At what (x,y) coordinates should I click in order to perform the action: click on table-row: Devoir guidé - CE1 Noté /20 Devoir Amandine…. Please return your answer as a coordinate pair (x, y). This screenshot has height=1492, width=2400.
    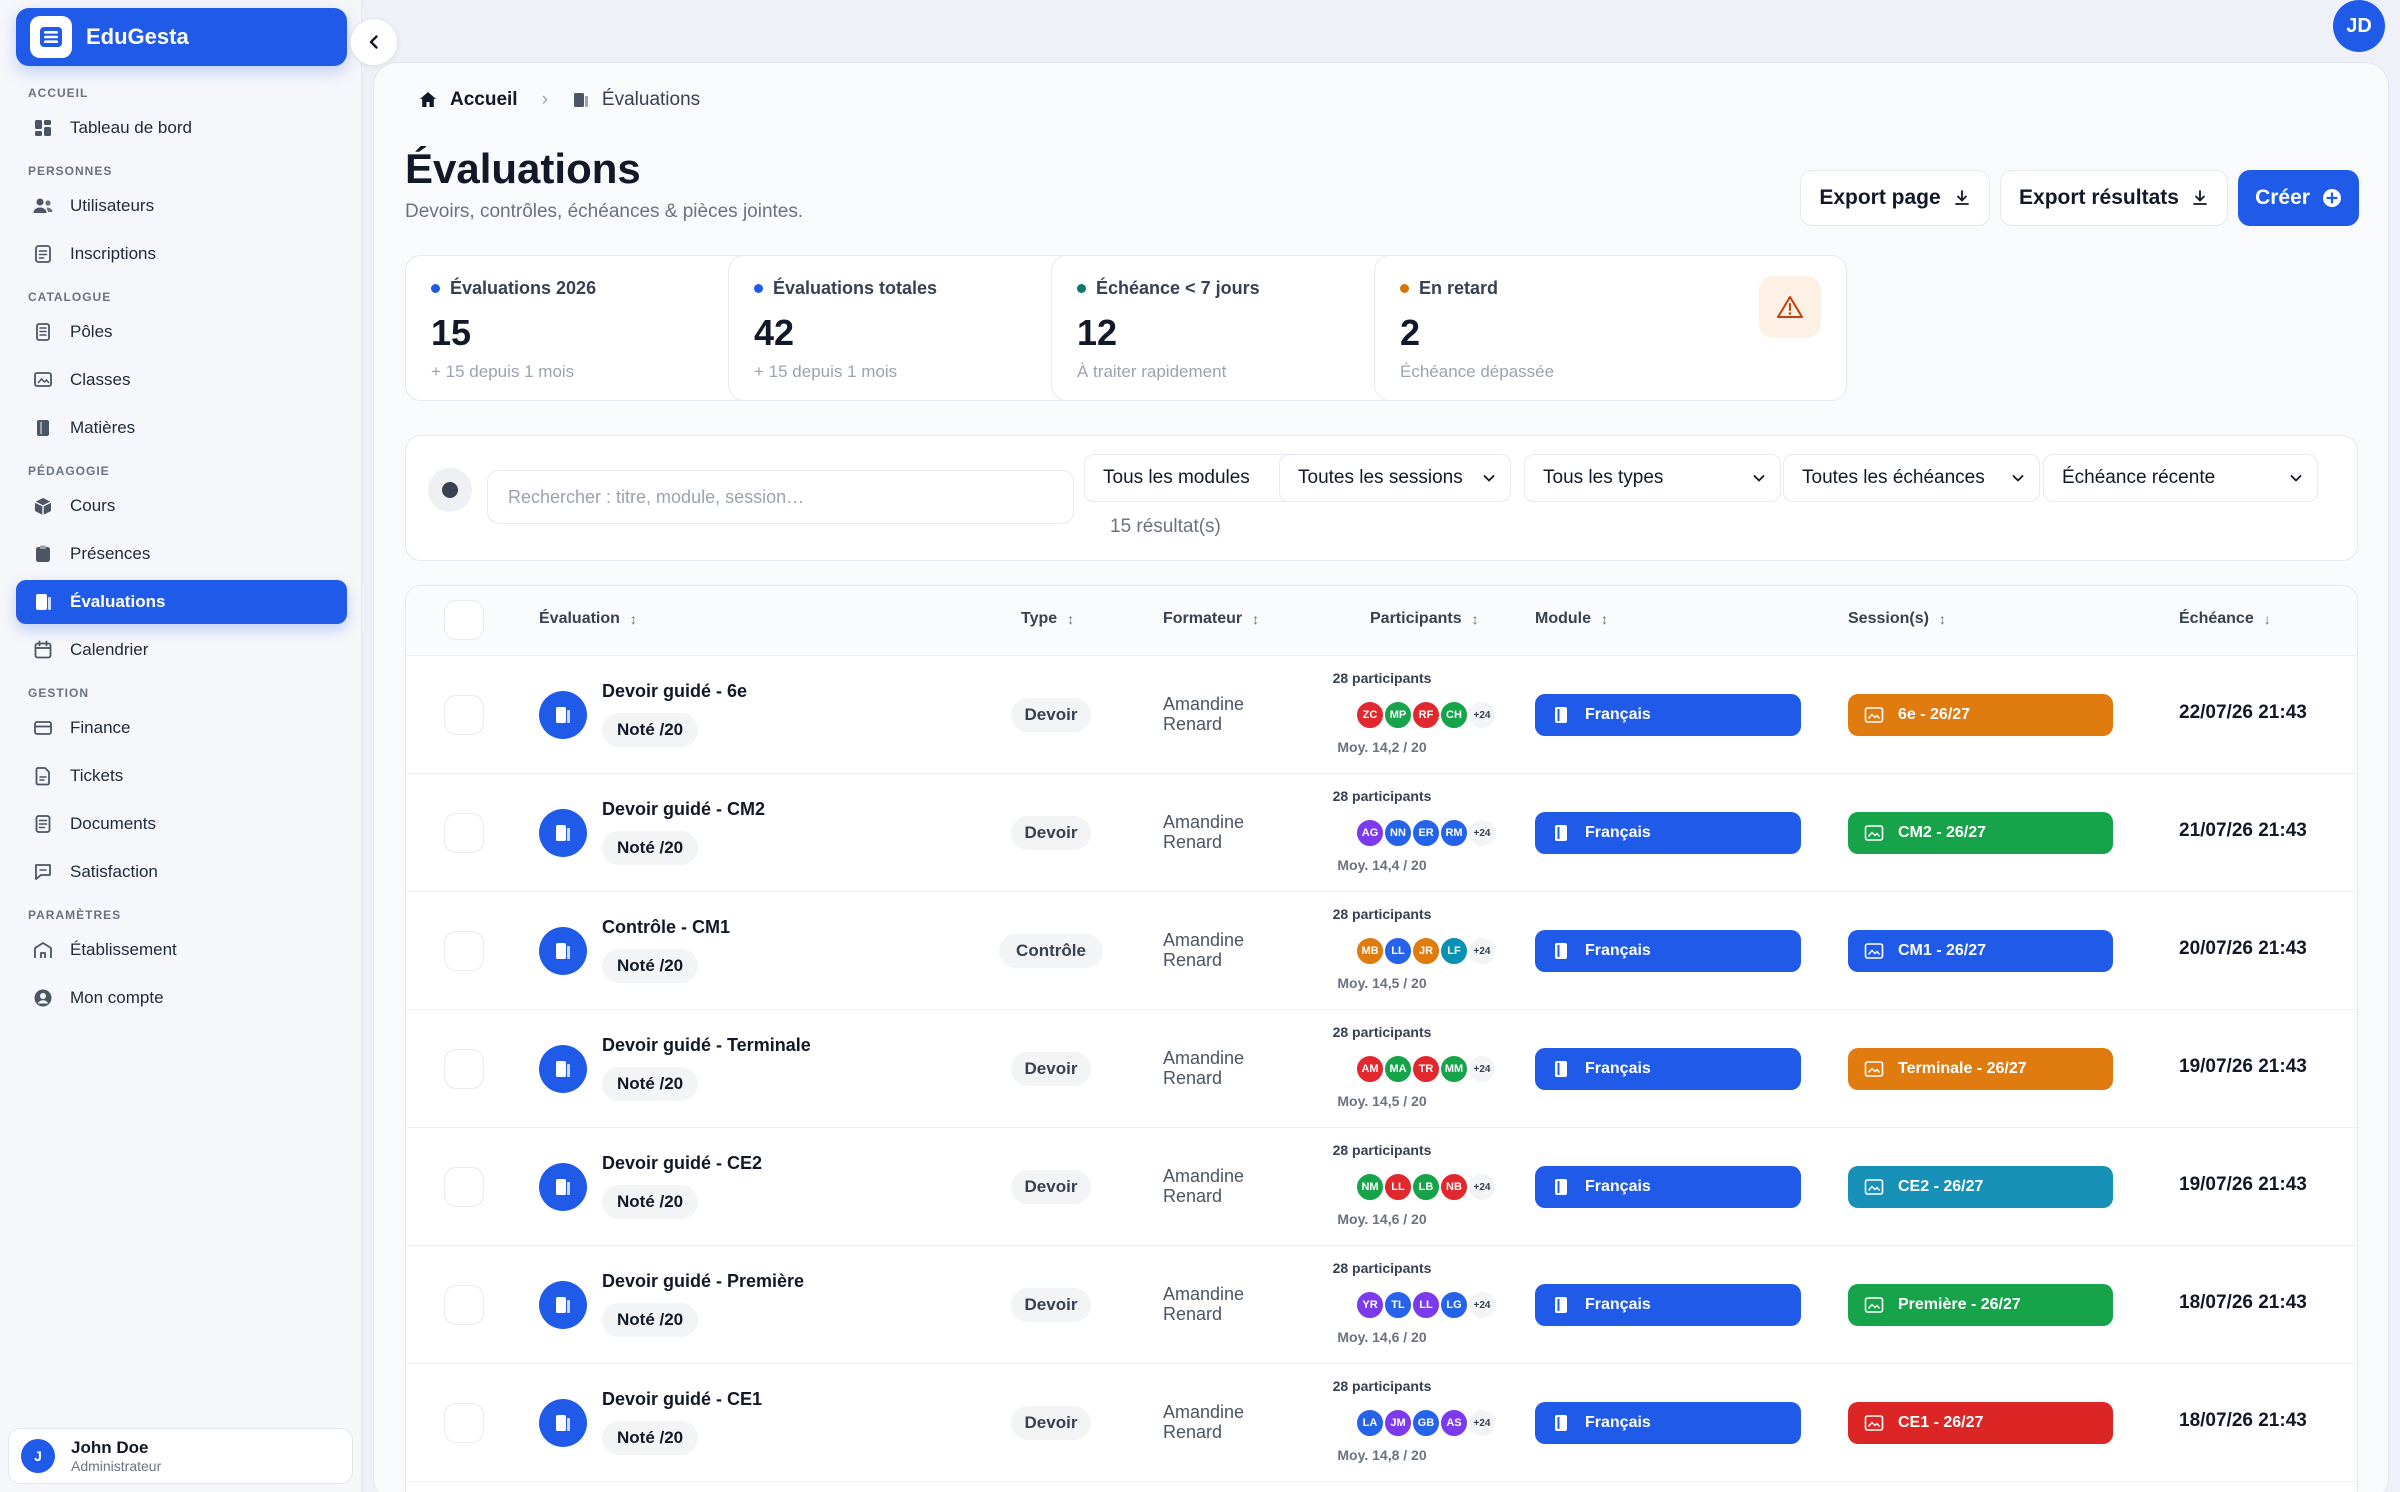
    Looking at the image, I should click on (1381, 1423).